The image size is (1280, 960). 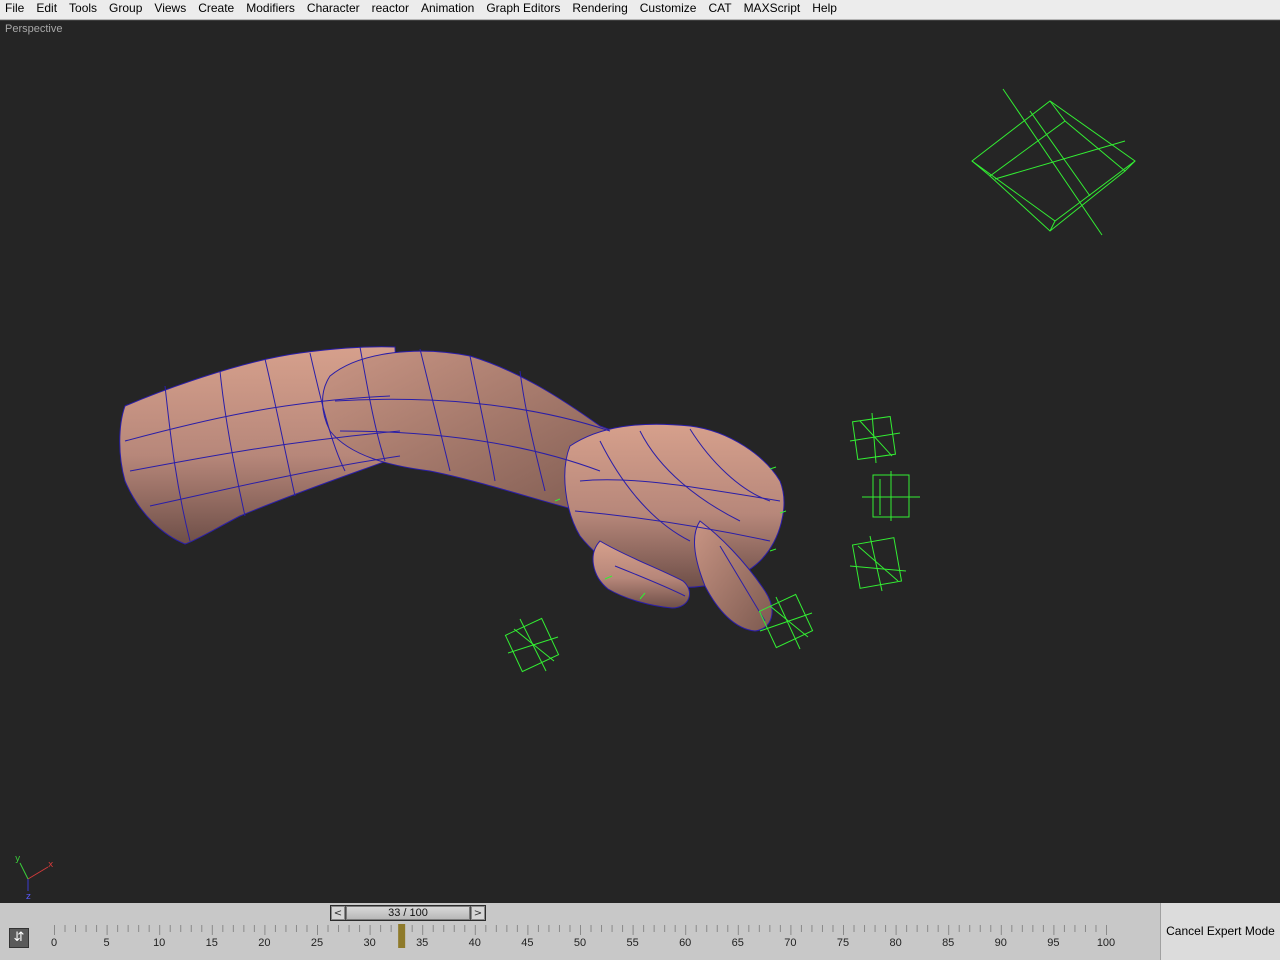 I want to click on frame-tick-label: 35, so click(x=422, y=943).